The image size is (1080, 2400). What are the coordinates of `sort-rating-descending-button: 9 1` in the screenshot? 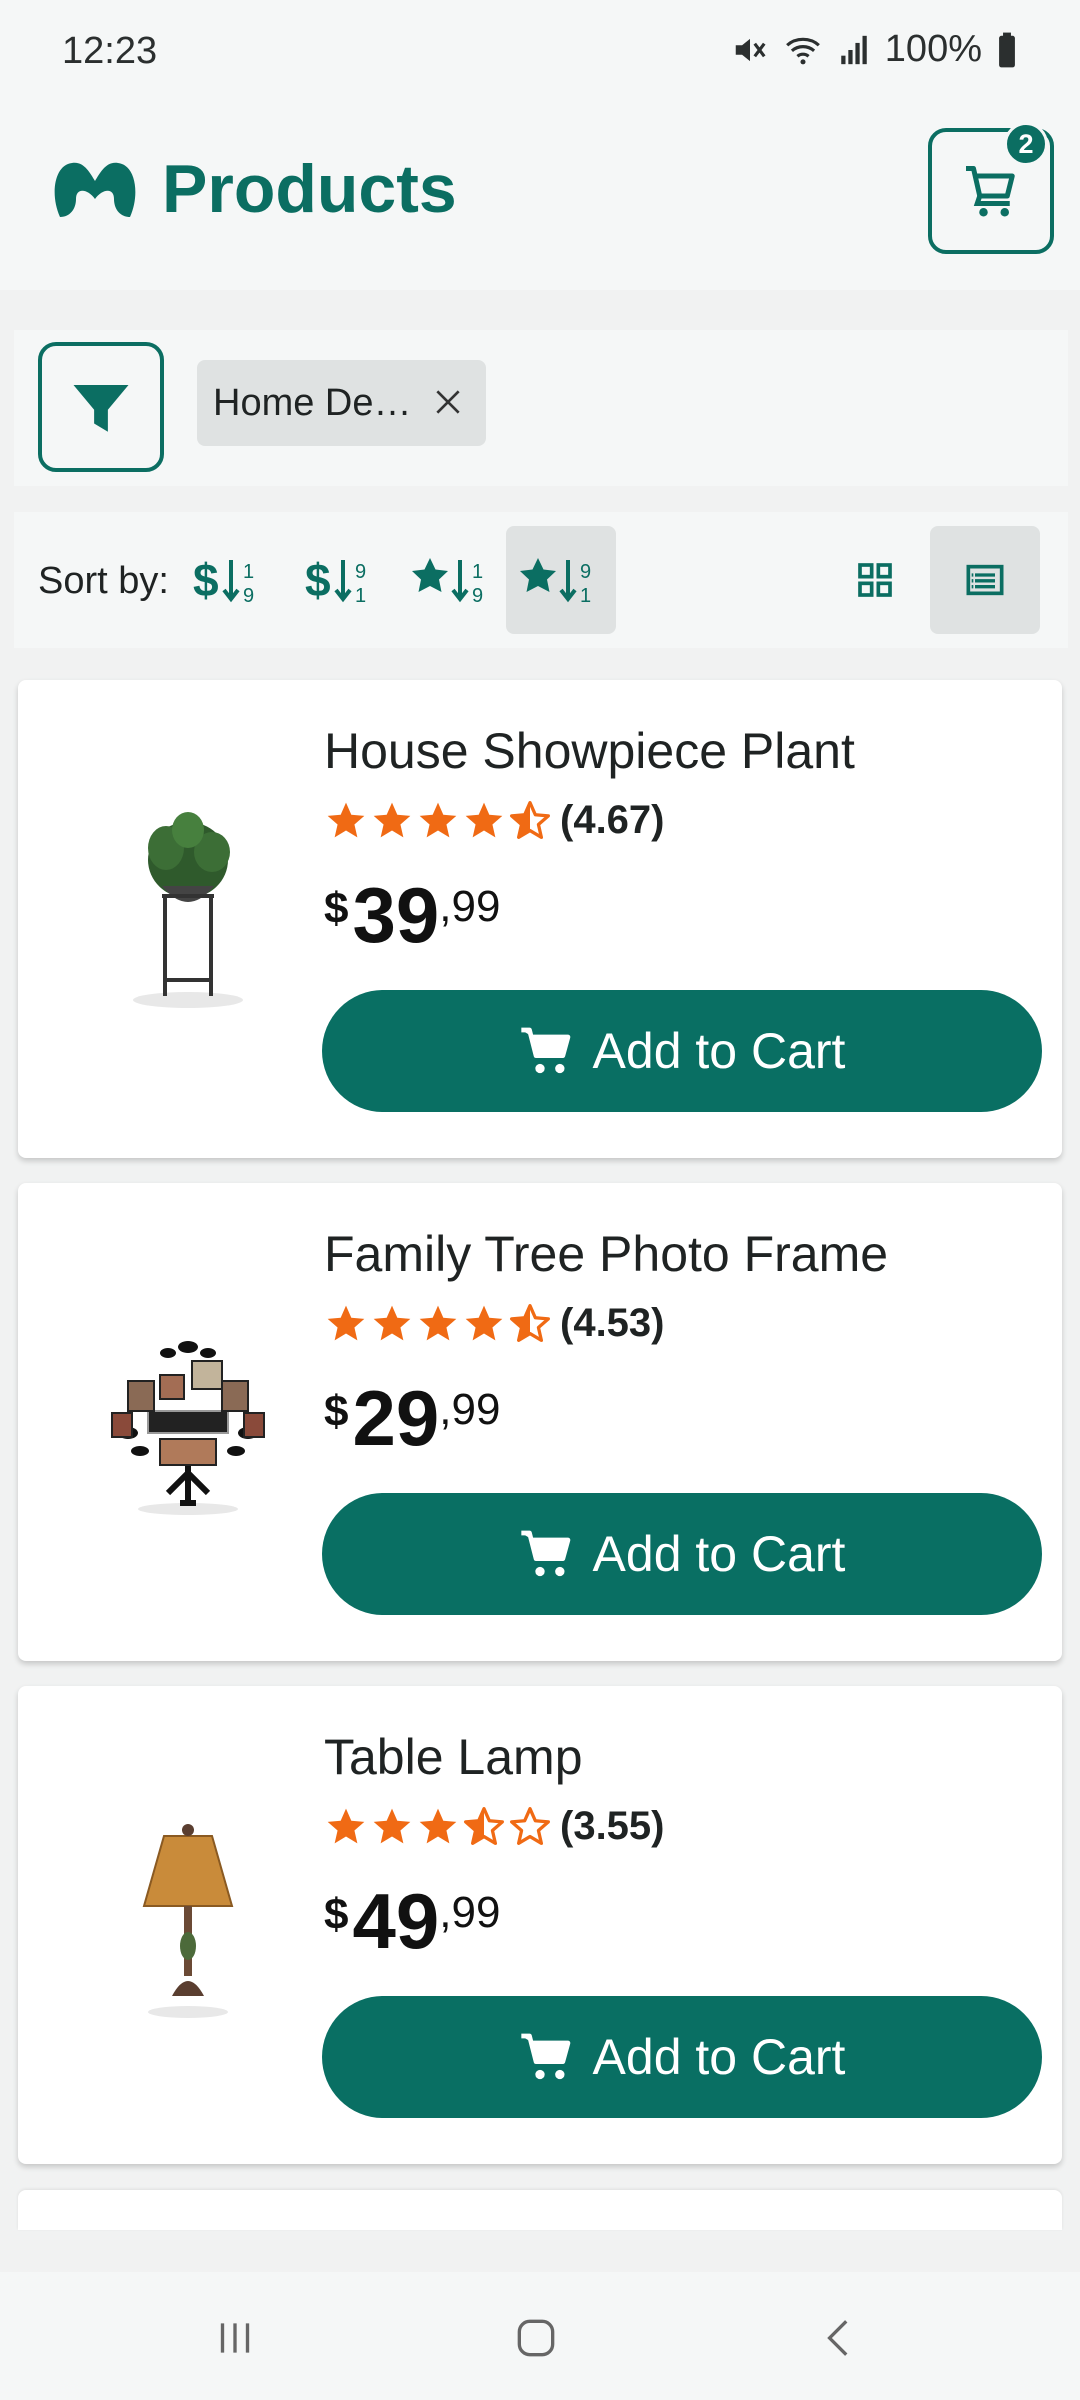 It's located at (561, 580).